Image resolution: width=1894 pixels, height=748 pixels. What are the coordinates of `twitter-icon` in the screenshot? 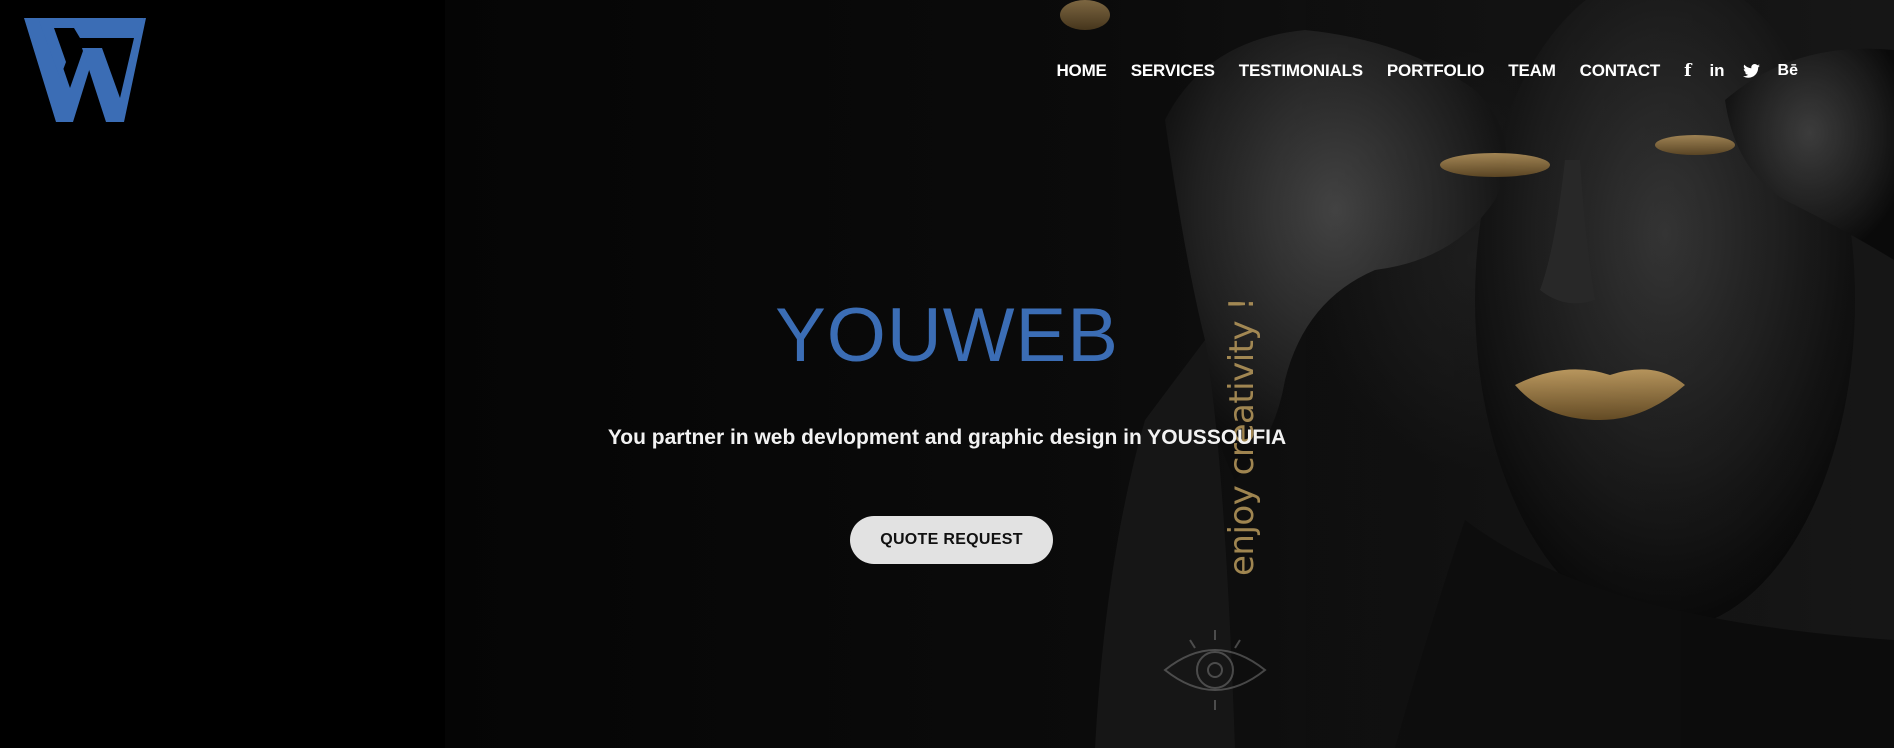 It's located at (1751, 71).